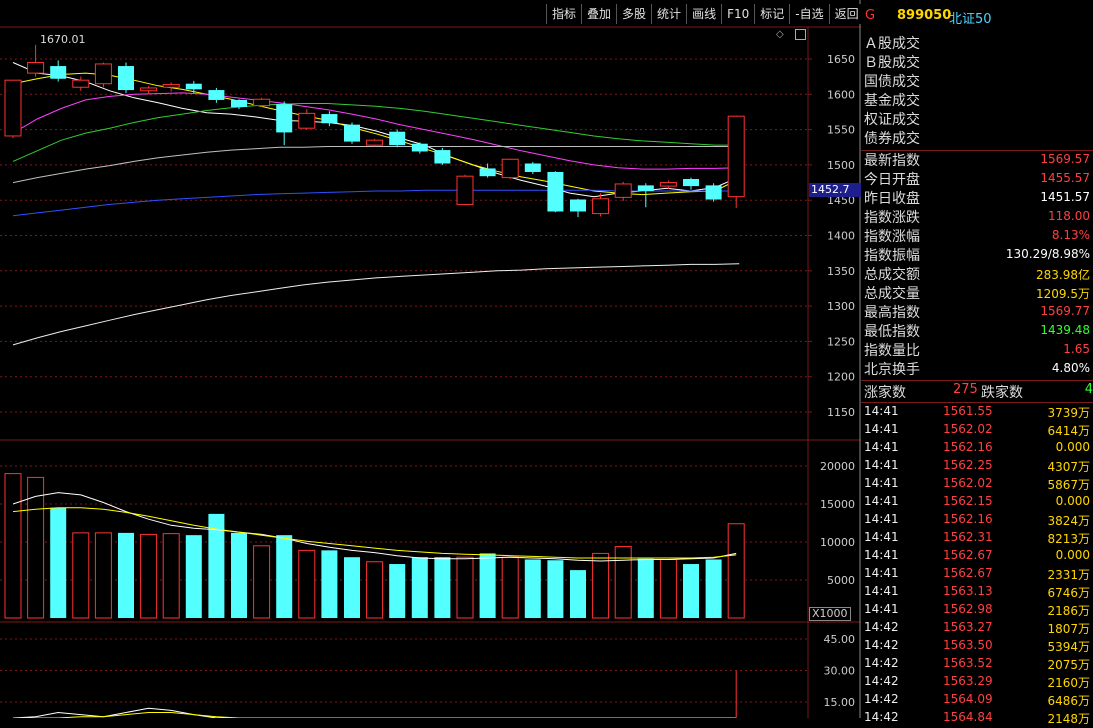  I want to click on stat-row: 总成交额 283.98亿, so click(977, 273).